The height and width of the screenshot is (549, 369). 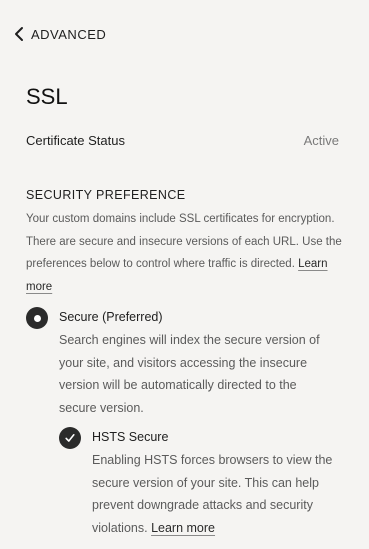 What do you see at coordinates (321, 140) in the screenshot?
I see `certificate-status-value: Active` at bounding box center [321, 140].